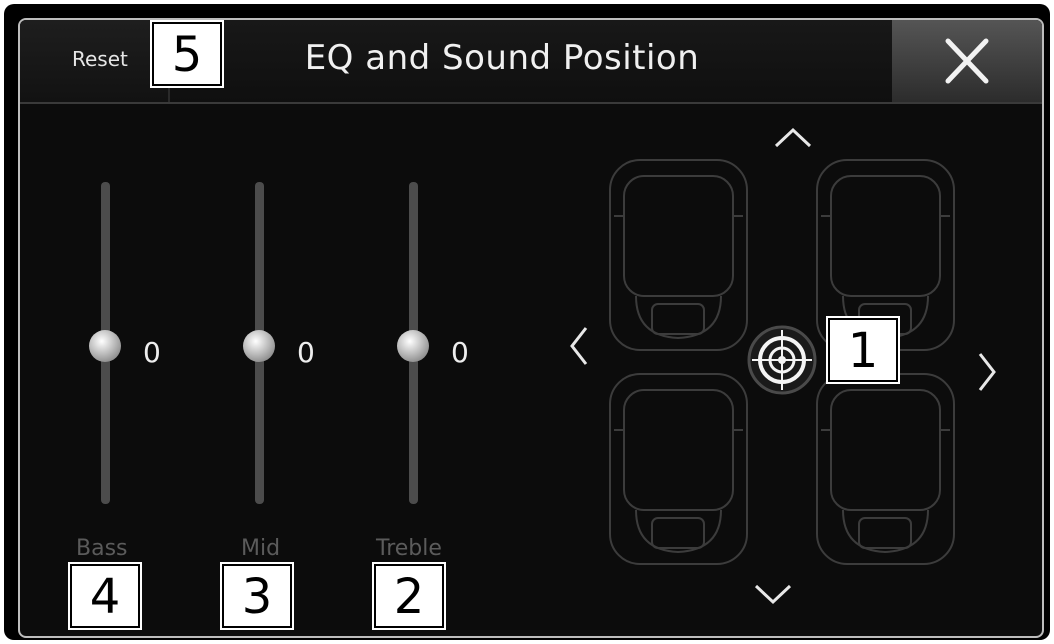 Image resolution: width=1054 pixels, height=644 pixels. Describe the element at coordinates (257, 596) in the screenshot. I see `callout-3: 3` at that location.